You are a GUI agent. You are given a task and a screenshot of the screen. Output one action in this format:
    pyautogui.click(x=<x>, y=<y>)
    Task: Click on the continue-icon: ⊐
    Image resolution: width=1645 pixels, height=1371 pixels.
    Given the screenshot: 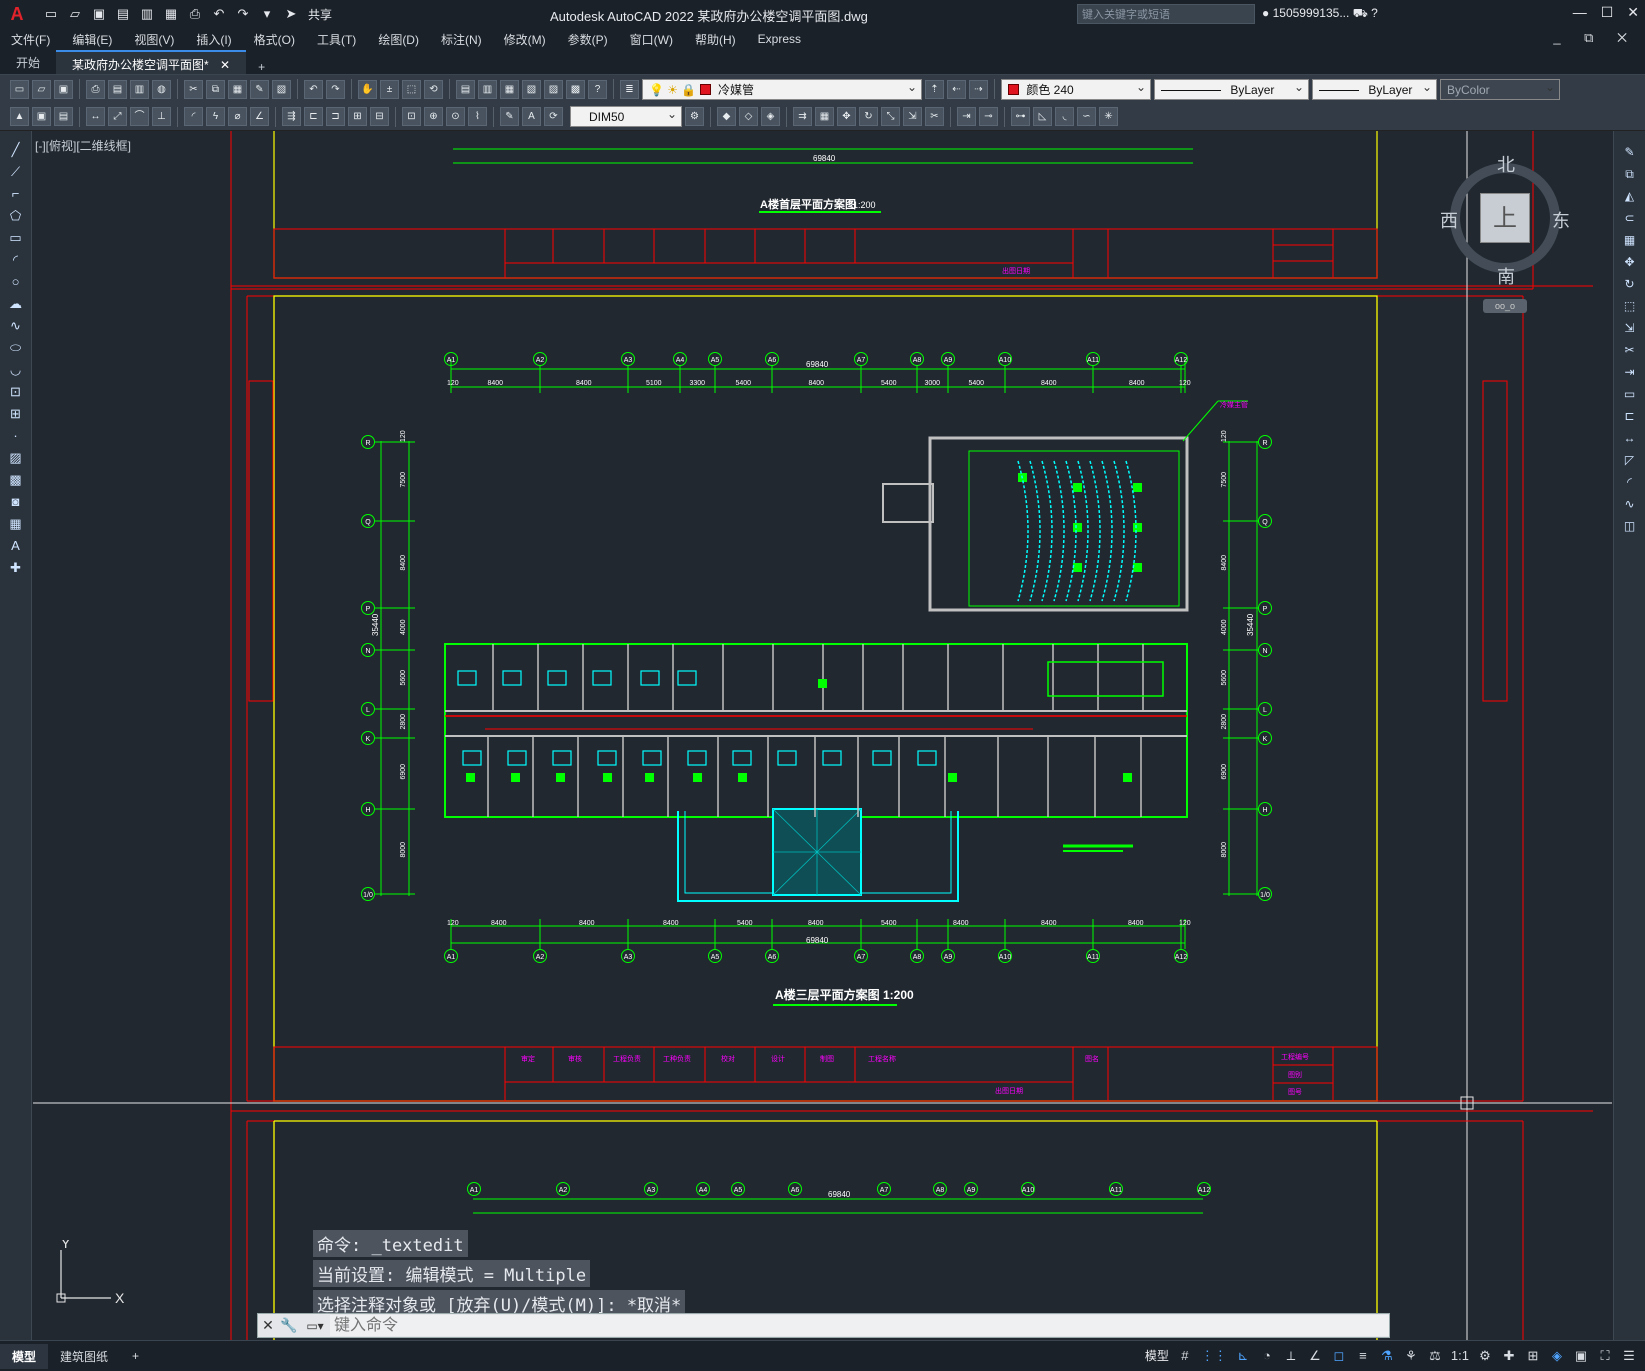 What is the action you would take?
    pyautogui.click(x=335, y=116)
    